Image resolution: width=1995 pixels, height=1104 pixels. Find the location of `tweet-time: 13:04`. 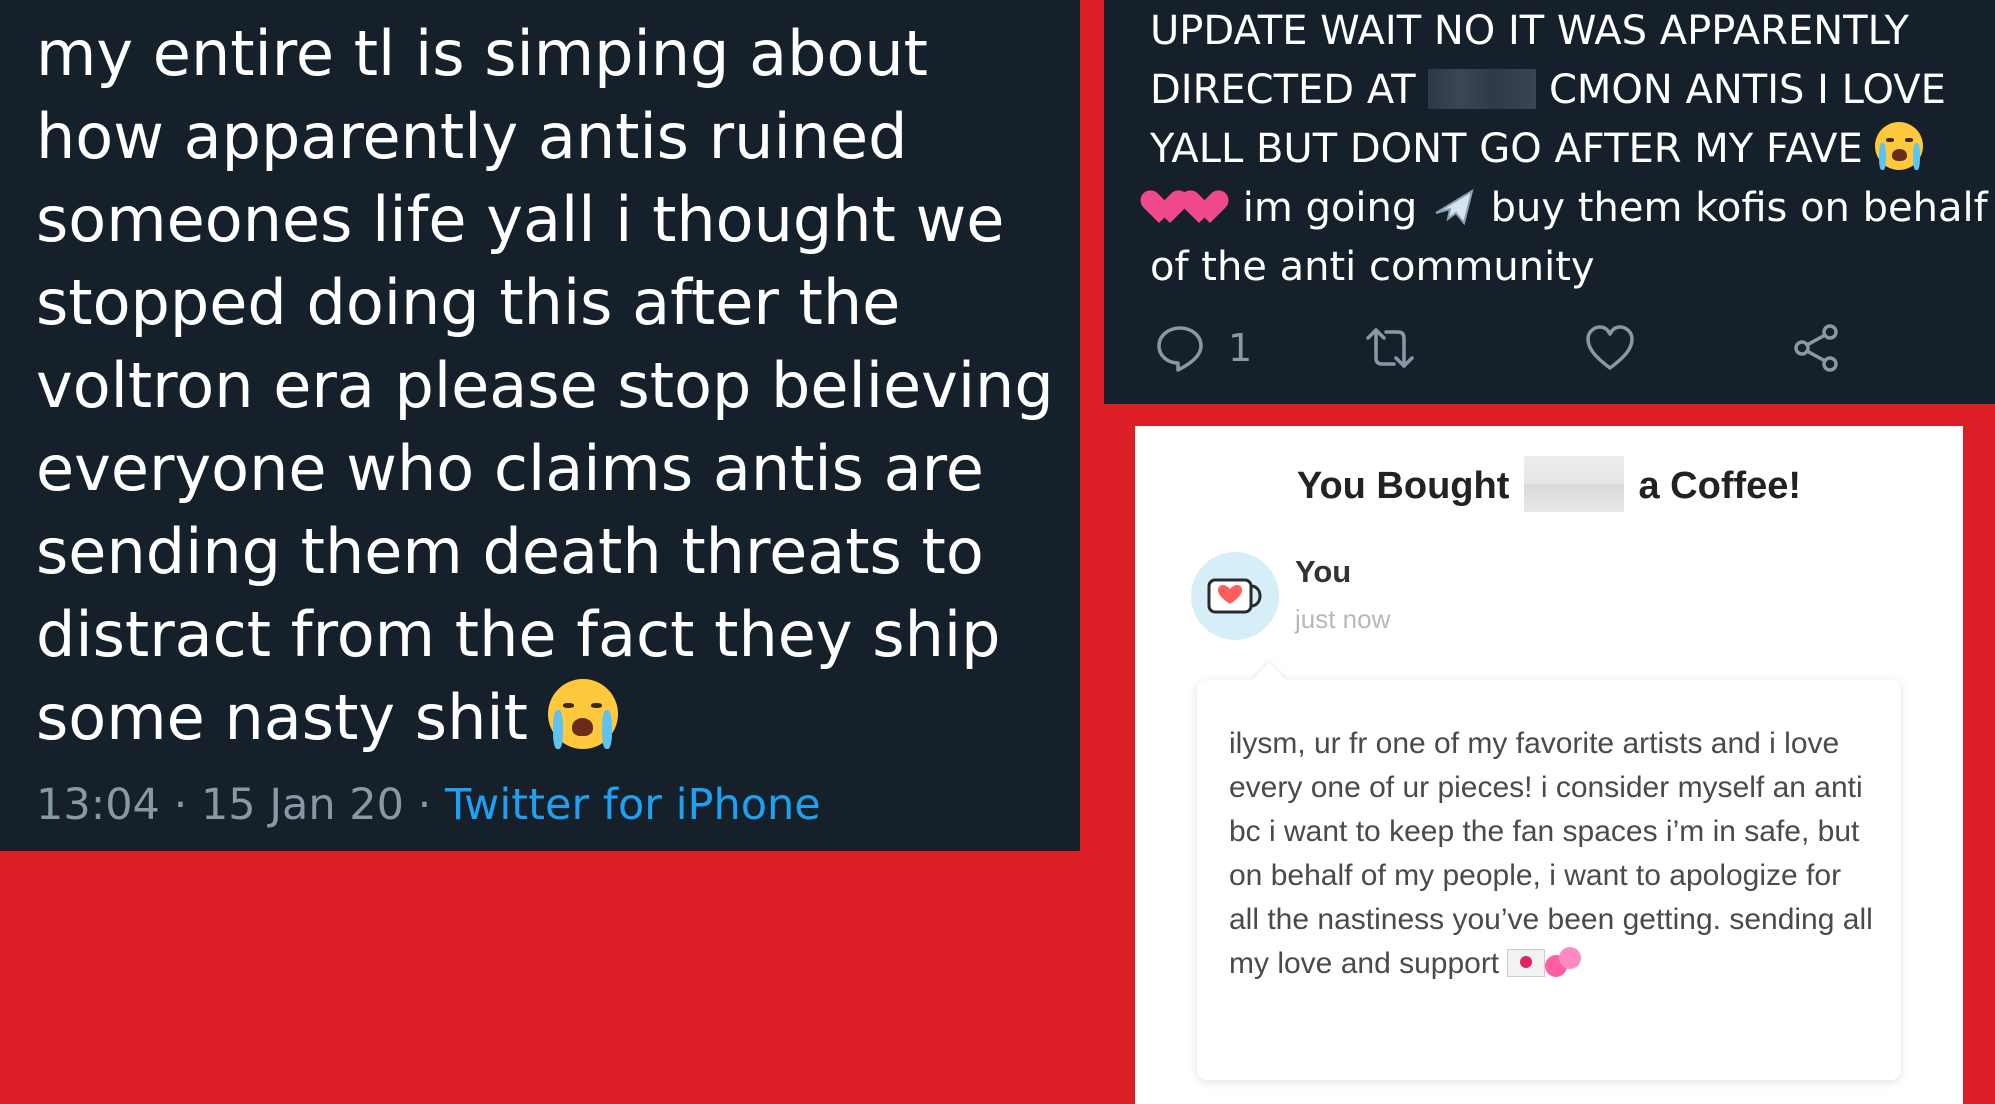

tweet-time: 13:04 is located at coordinates (98, 805).